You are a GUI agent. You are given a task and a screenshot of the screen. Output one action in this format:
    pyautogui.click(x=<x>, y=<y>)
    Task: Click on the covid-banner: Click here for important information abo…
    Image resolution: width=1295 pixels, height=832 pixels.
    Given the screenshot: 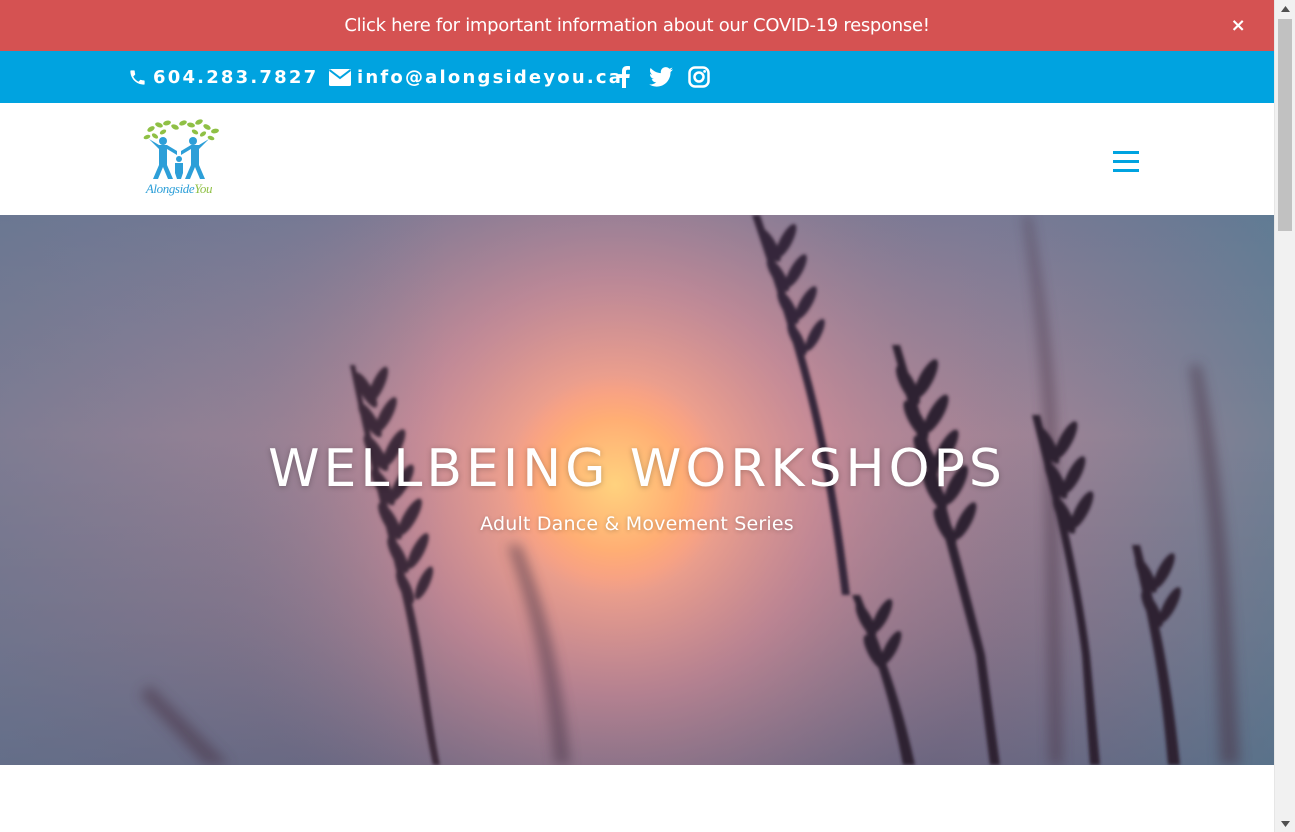 What is the action you would take?
    pyautogui.click(x=637, y=25)
    